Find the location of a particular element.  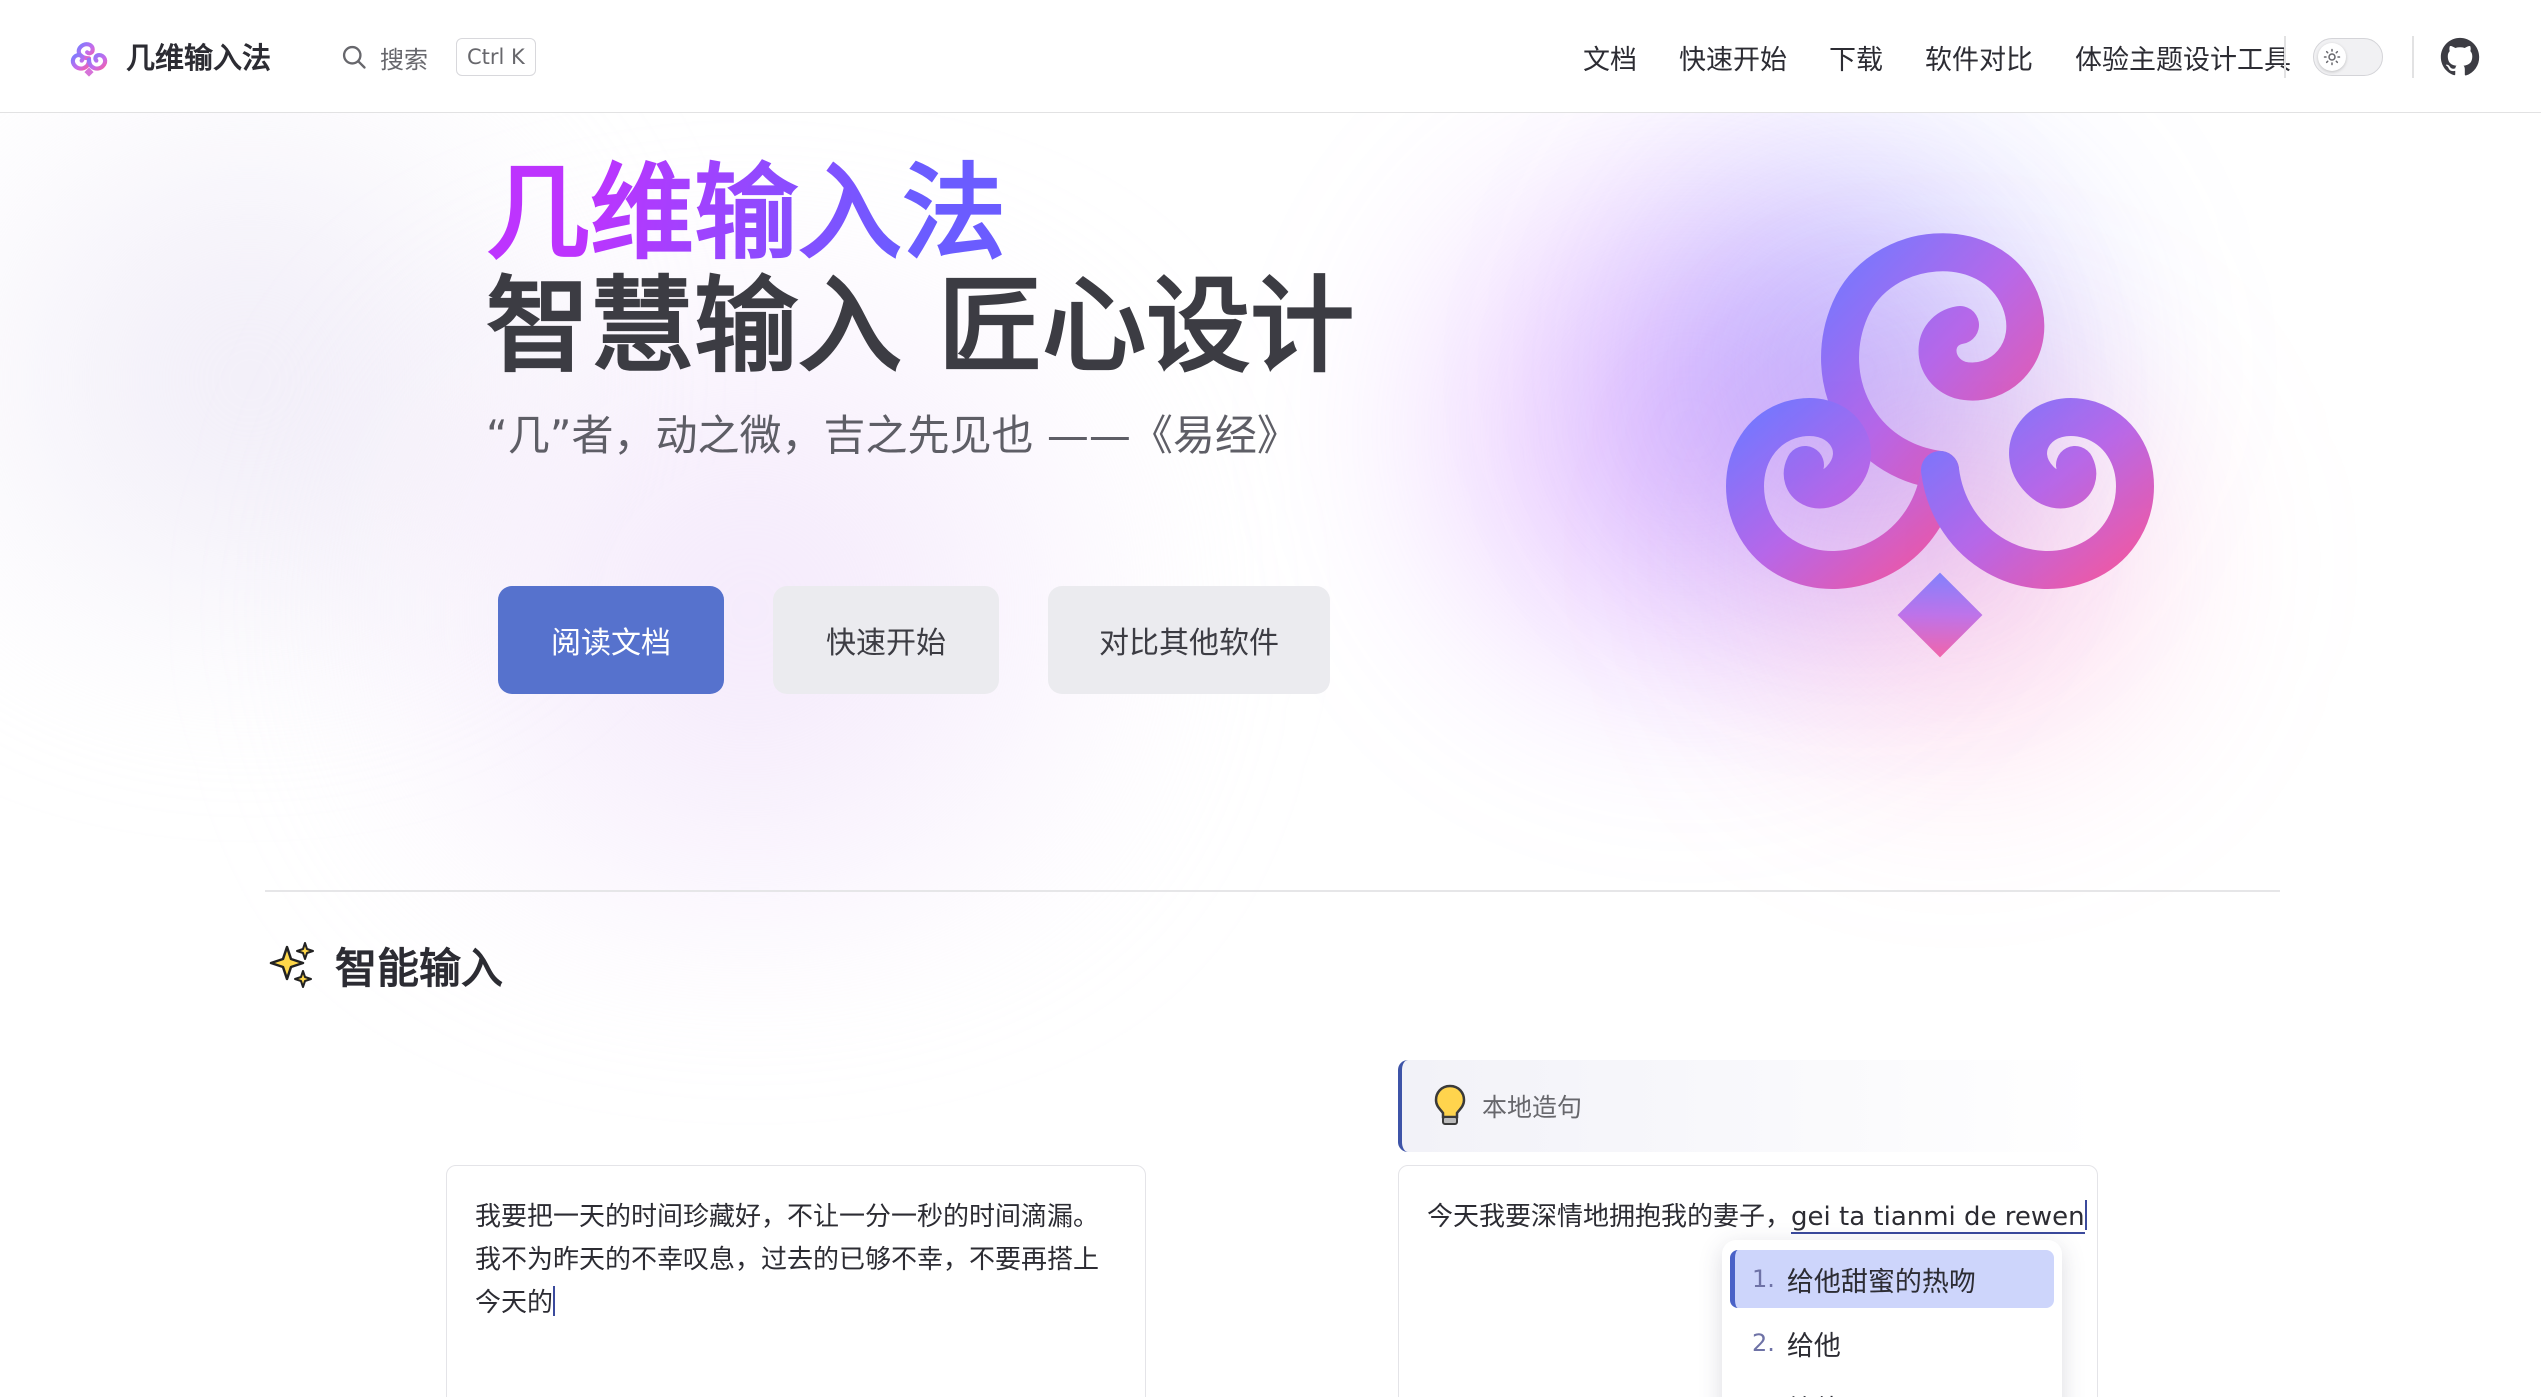

candidate-text: 给他甜蜜的热吻 is located at coordinates (1881, 1282).